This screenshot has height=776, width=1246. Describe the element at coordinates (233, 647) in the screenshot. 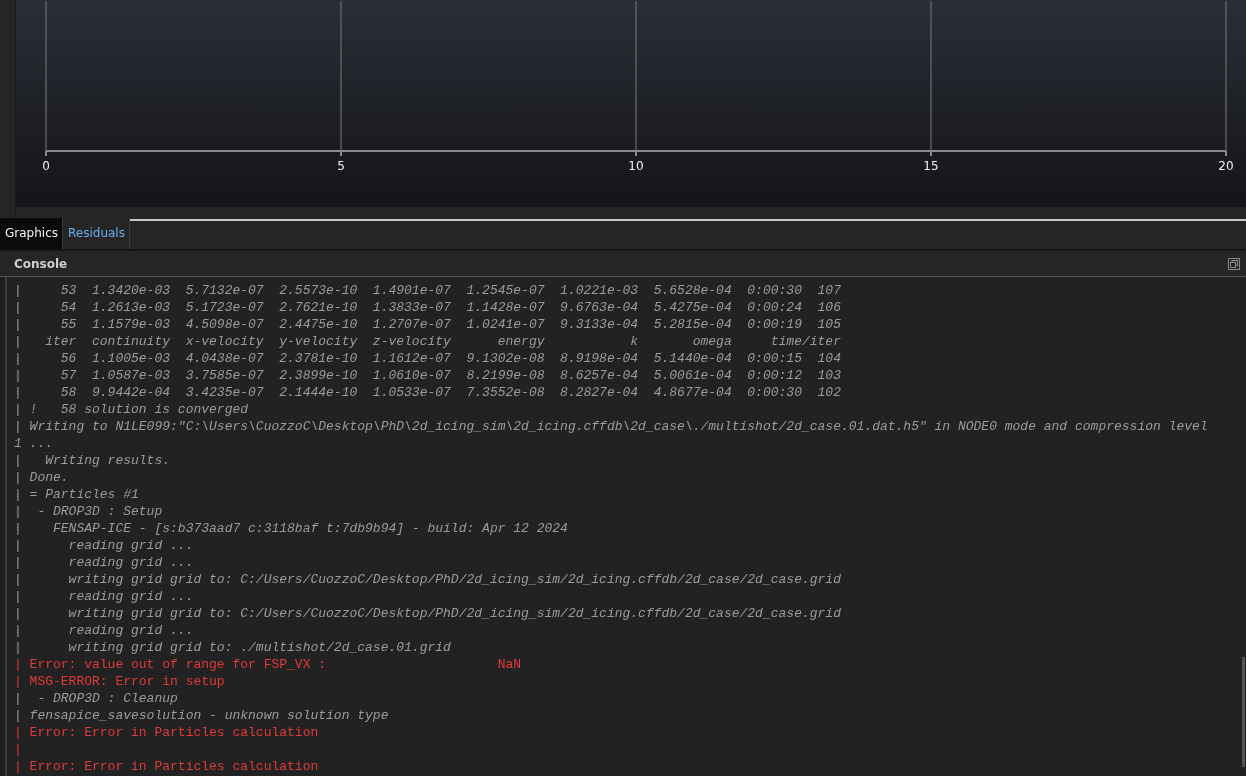

I see `console-line: | writing grid grid to: ./multishot/2d_case.01.grid` at that location.